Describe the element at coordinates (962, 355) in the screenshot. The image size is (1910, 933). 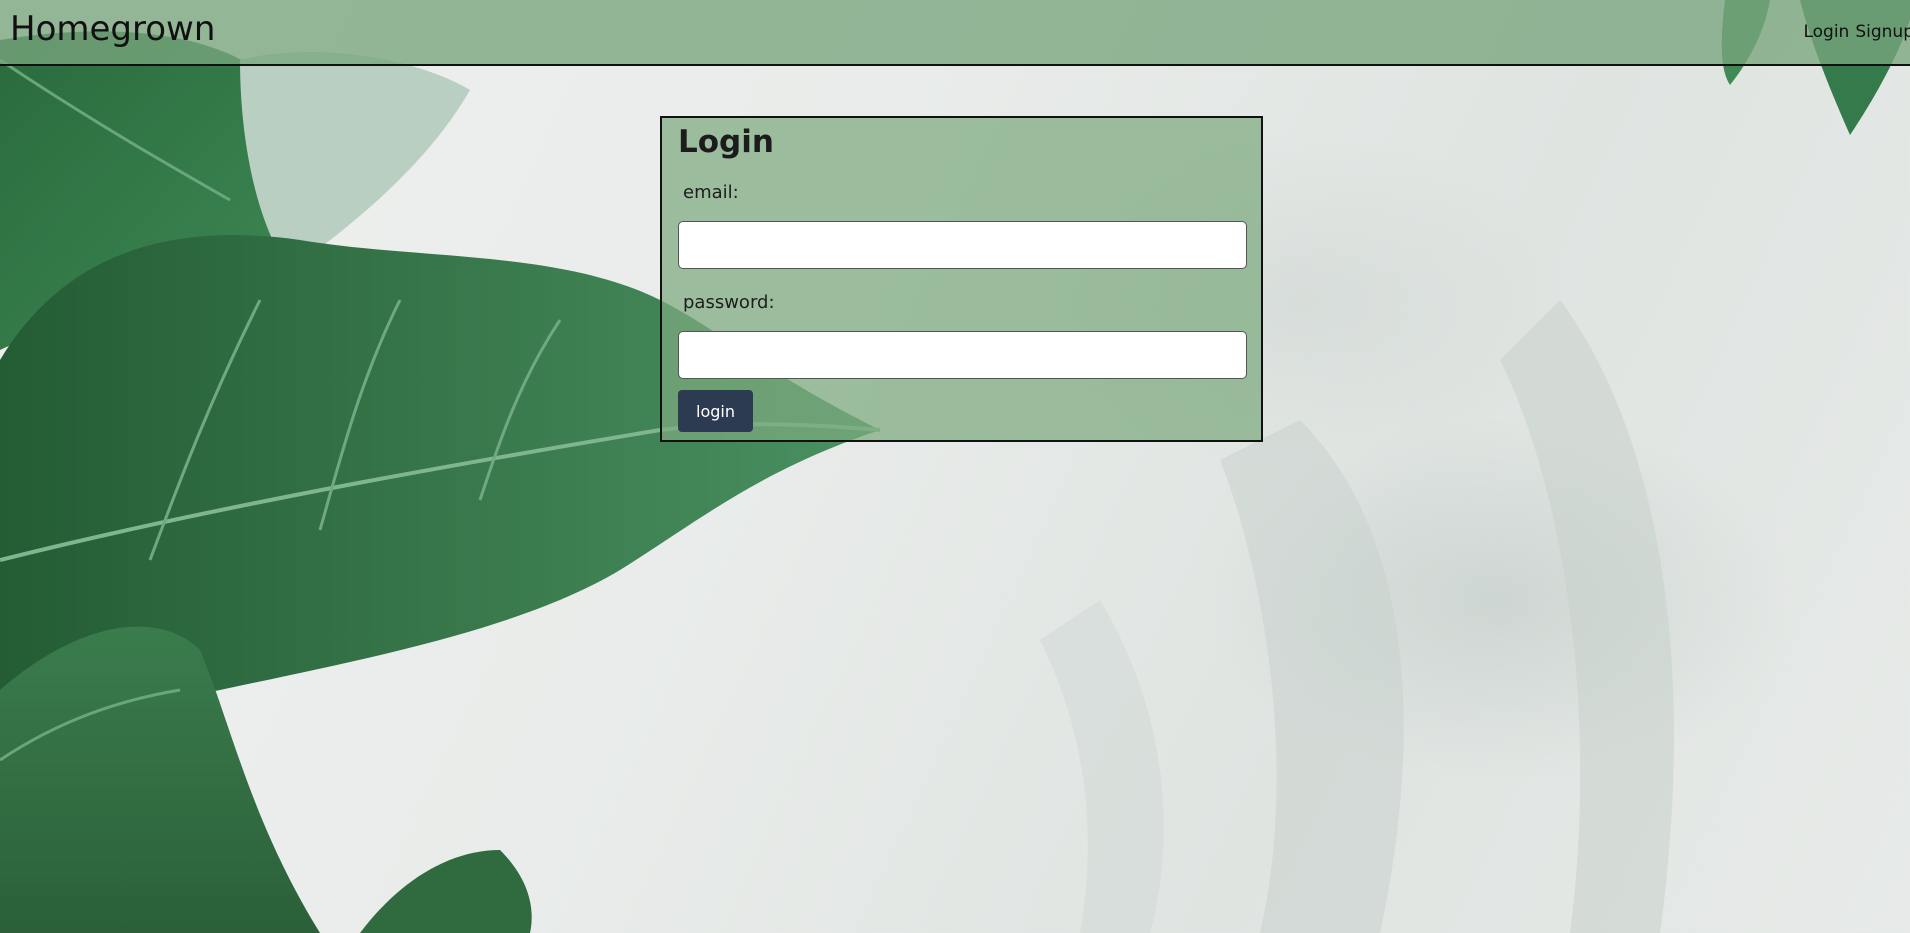
I see `password-input` at that location.